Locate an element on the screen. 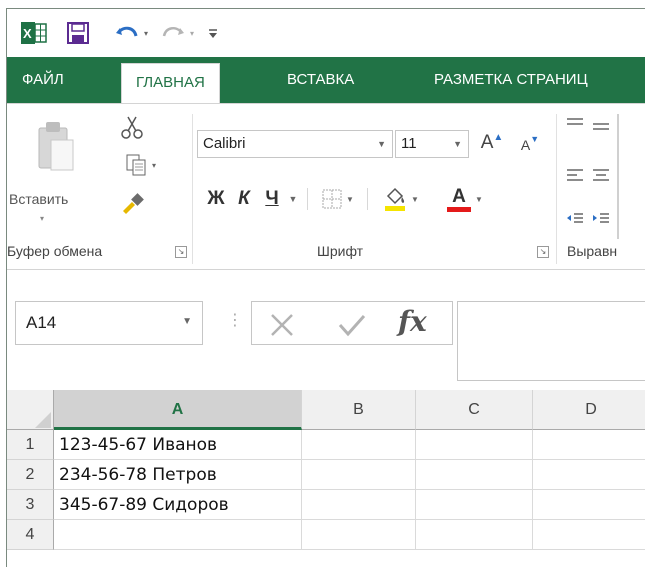 The image size is (645, 567). bold-button: Ж is located at coordinates (216, 199).